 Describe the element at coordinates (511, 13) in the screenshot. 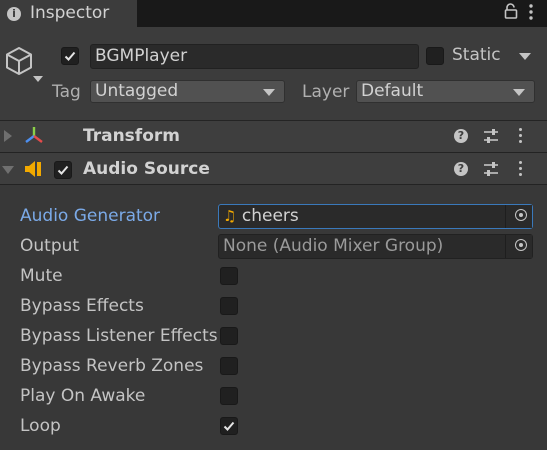

I see `lock-icon` at that location.